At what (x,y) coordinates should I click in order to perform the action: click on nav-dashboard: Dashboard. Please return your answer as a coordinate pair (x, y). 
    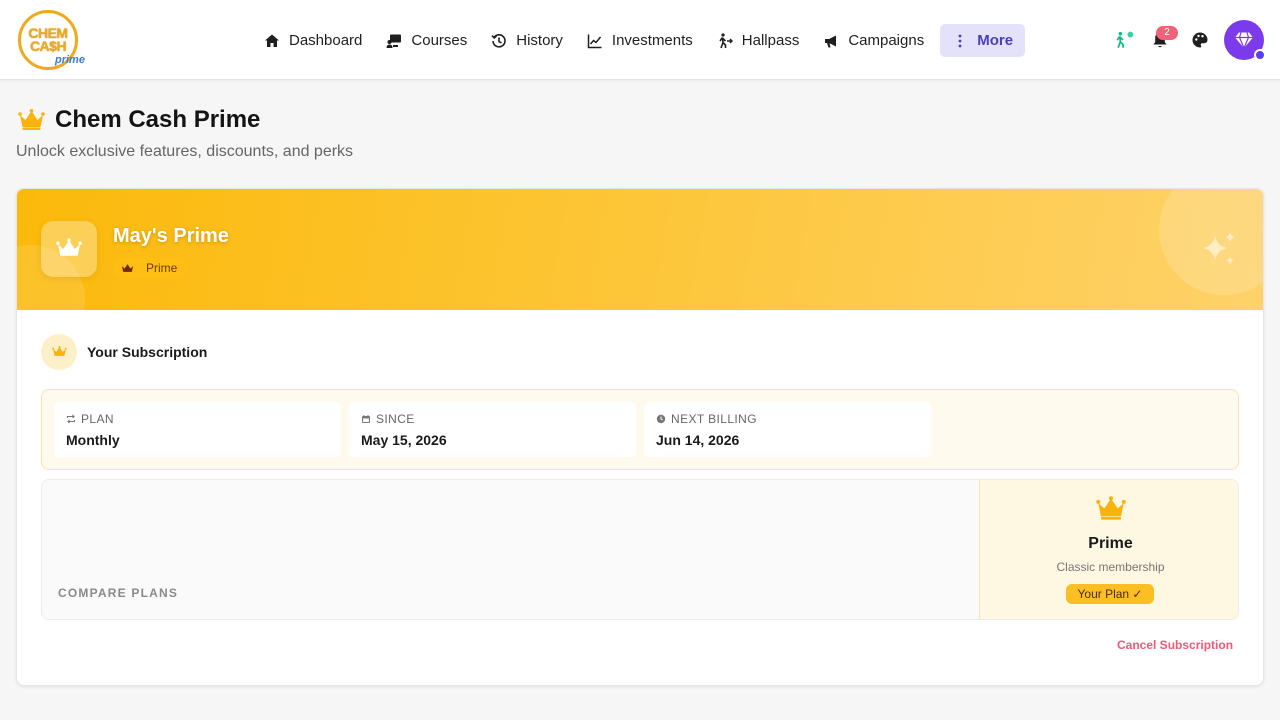
    Looking at the image, I should click on (313, 40).